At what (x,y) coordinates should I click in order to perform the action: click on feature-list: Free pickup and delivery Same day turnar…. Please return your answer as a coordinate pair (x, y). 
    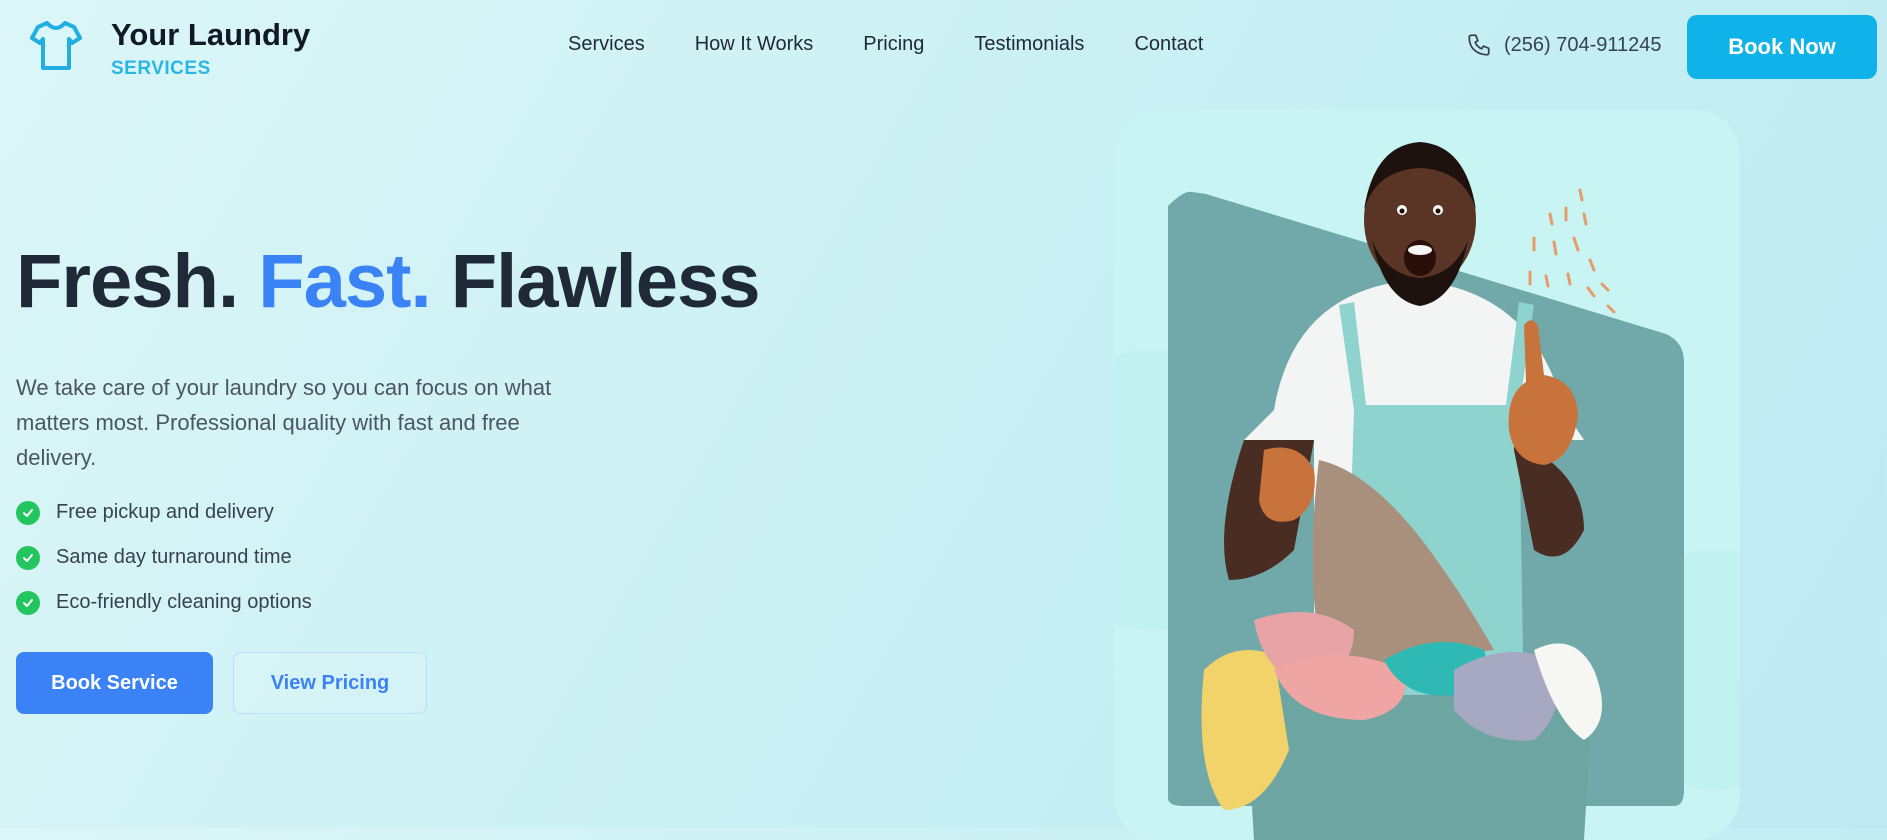
    Looking at the image, I should click on (164, 557).